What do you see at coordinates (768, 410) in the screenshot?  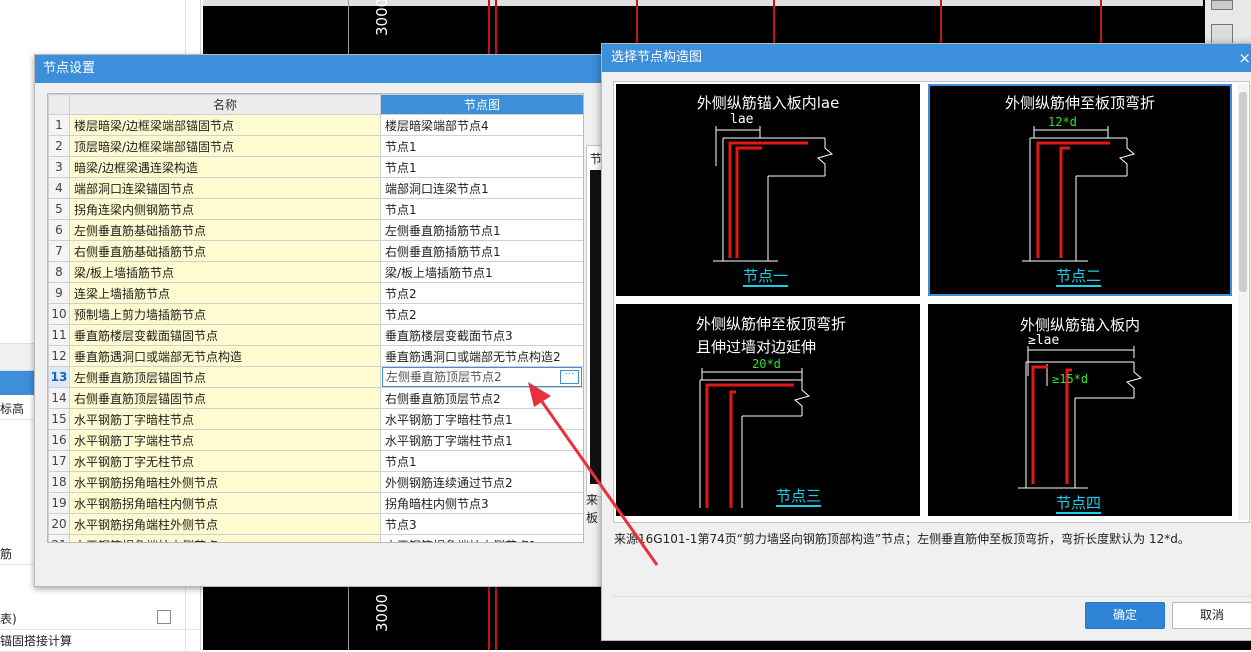 I see `node-card-3: 外侧纵筋伸至板顶弯折 且伸过墙对边延伸 20*d 节点三` at bounding box center [768, 410].